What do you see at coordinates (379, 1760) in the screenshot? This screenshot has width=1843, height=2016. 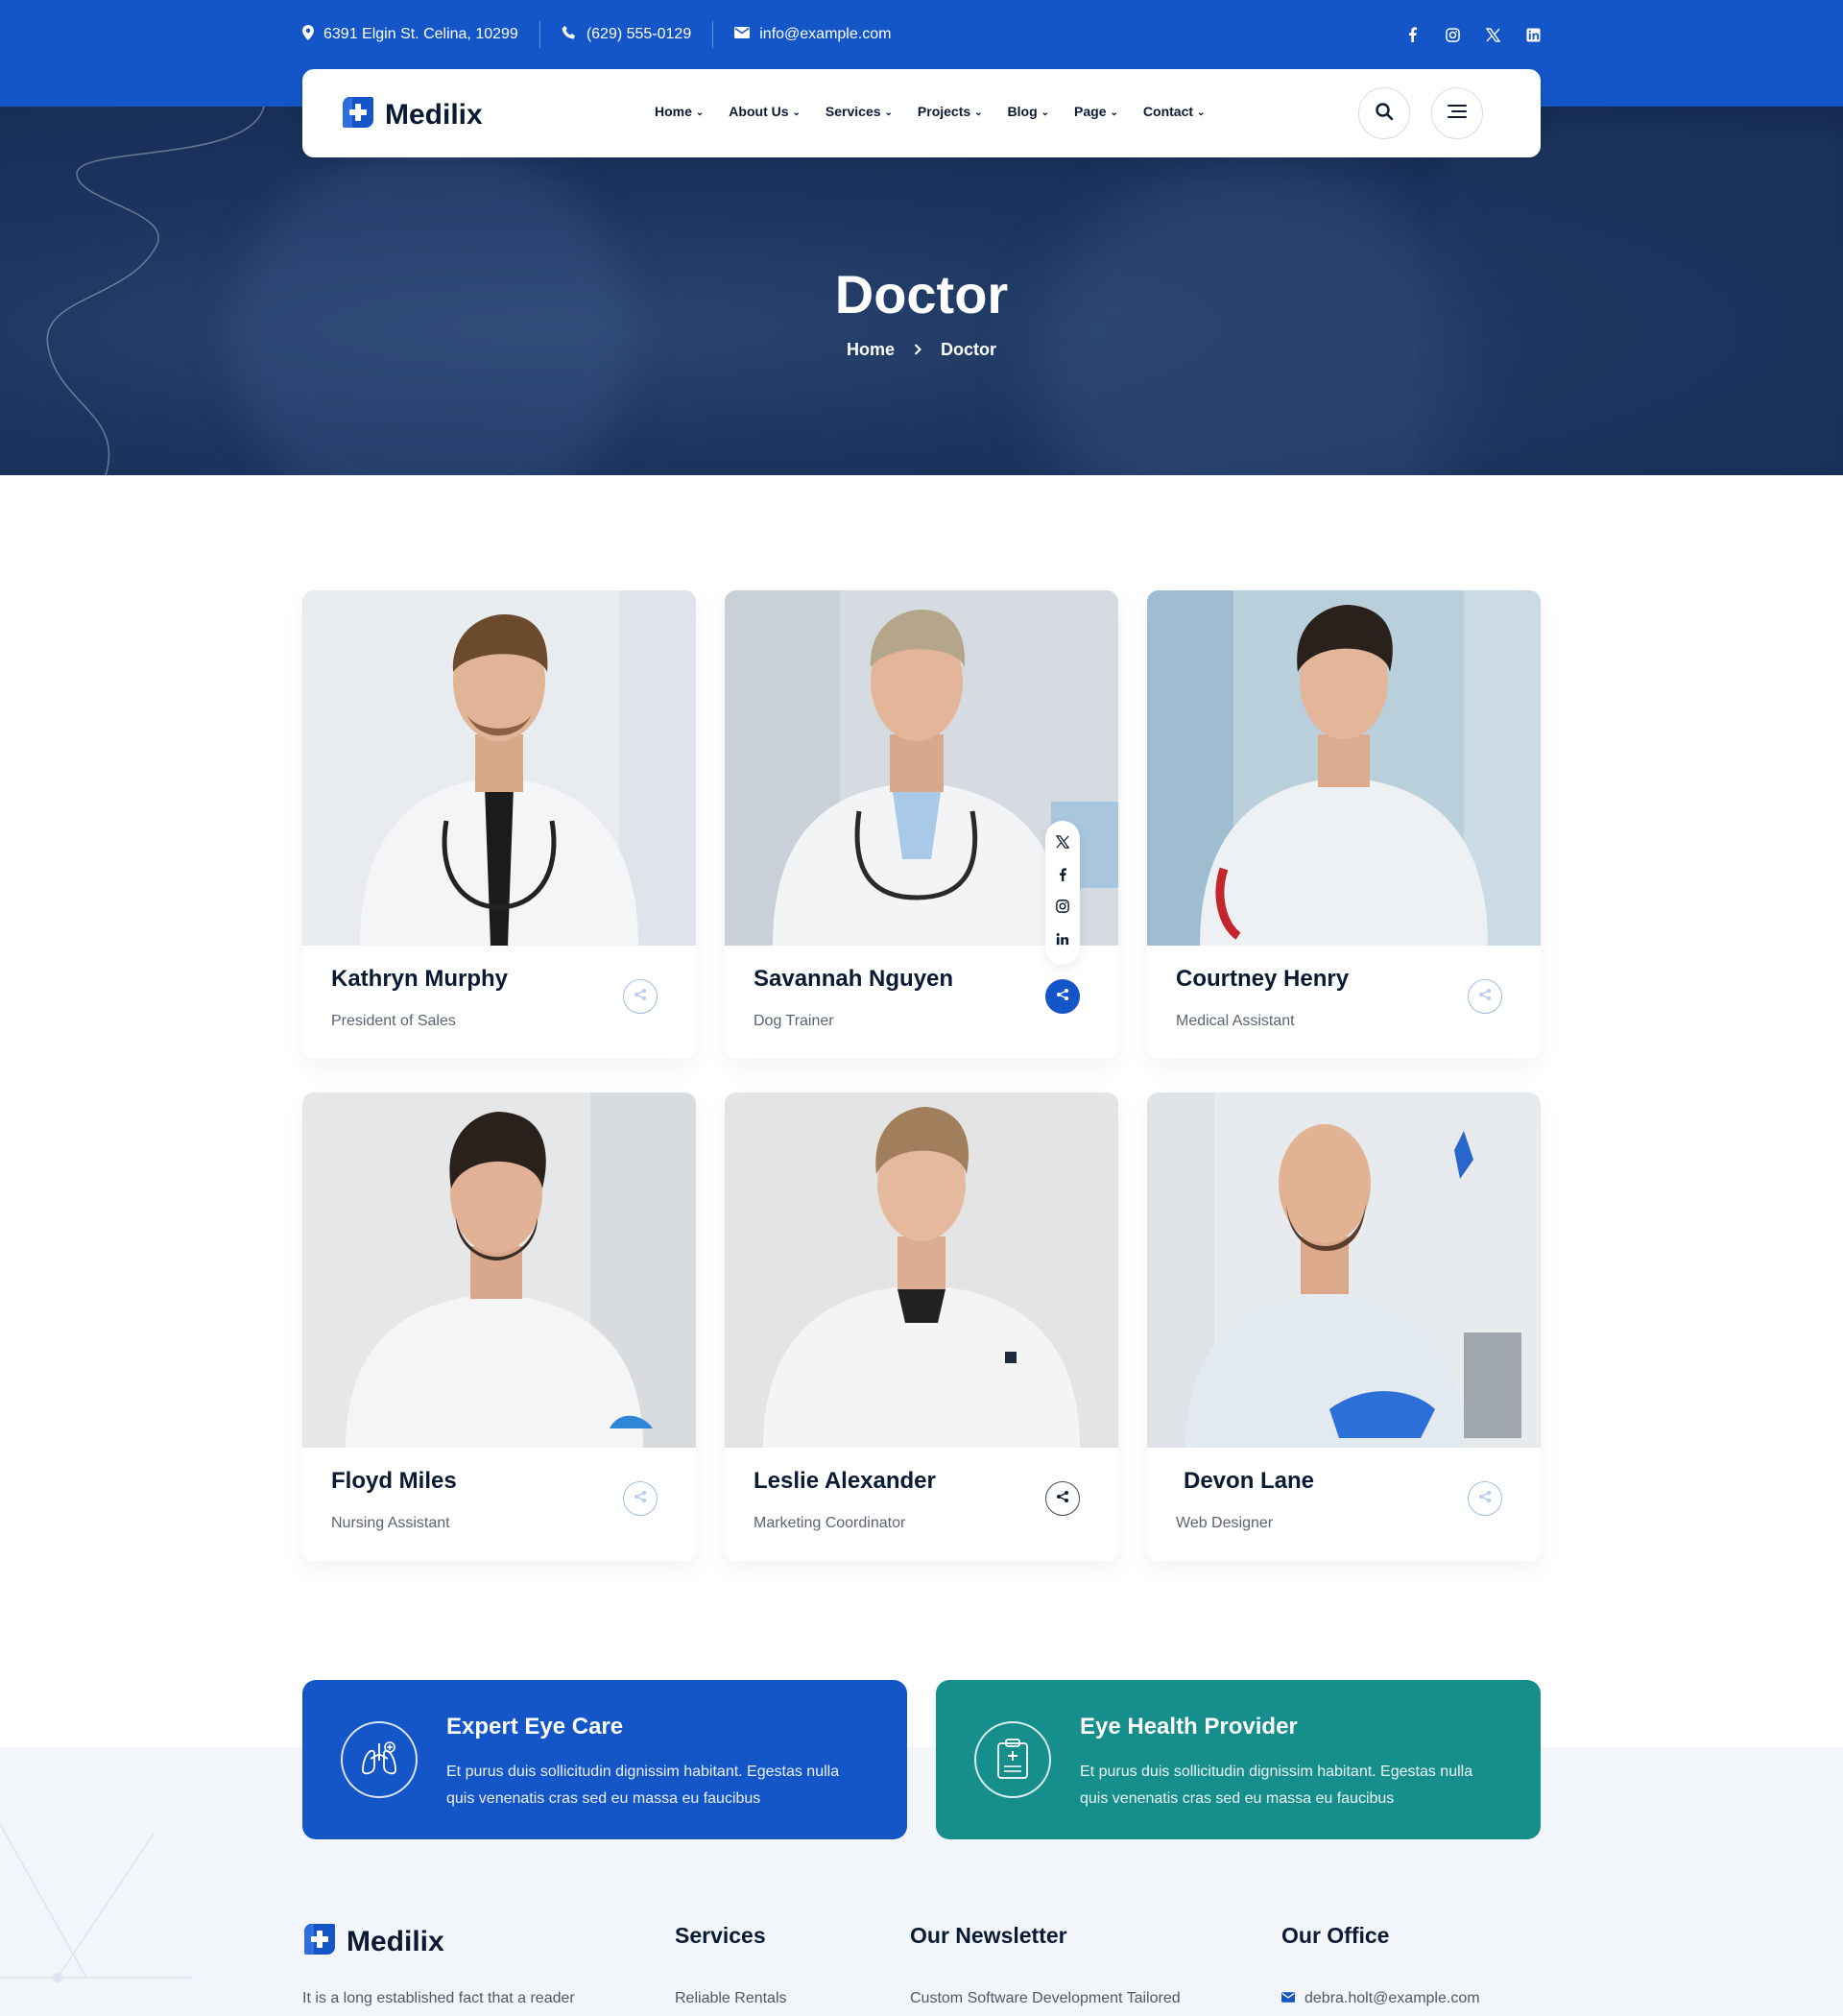 I see `lungs-icon` at bounding box center [379, 1760].